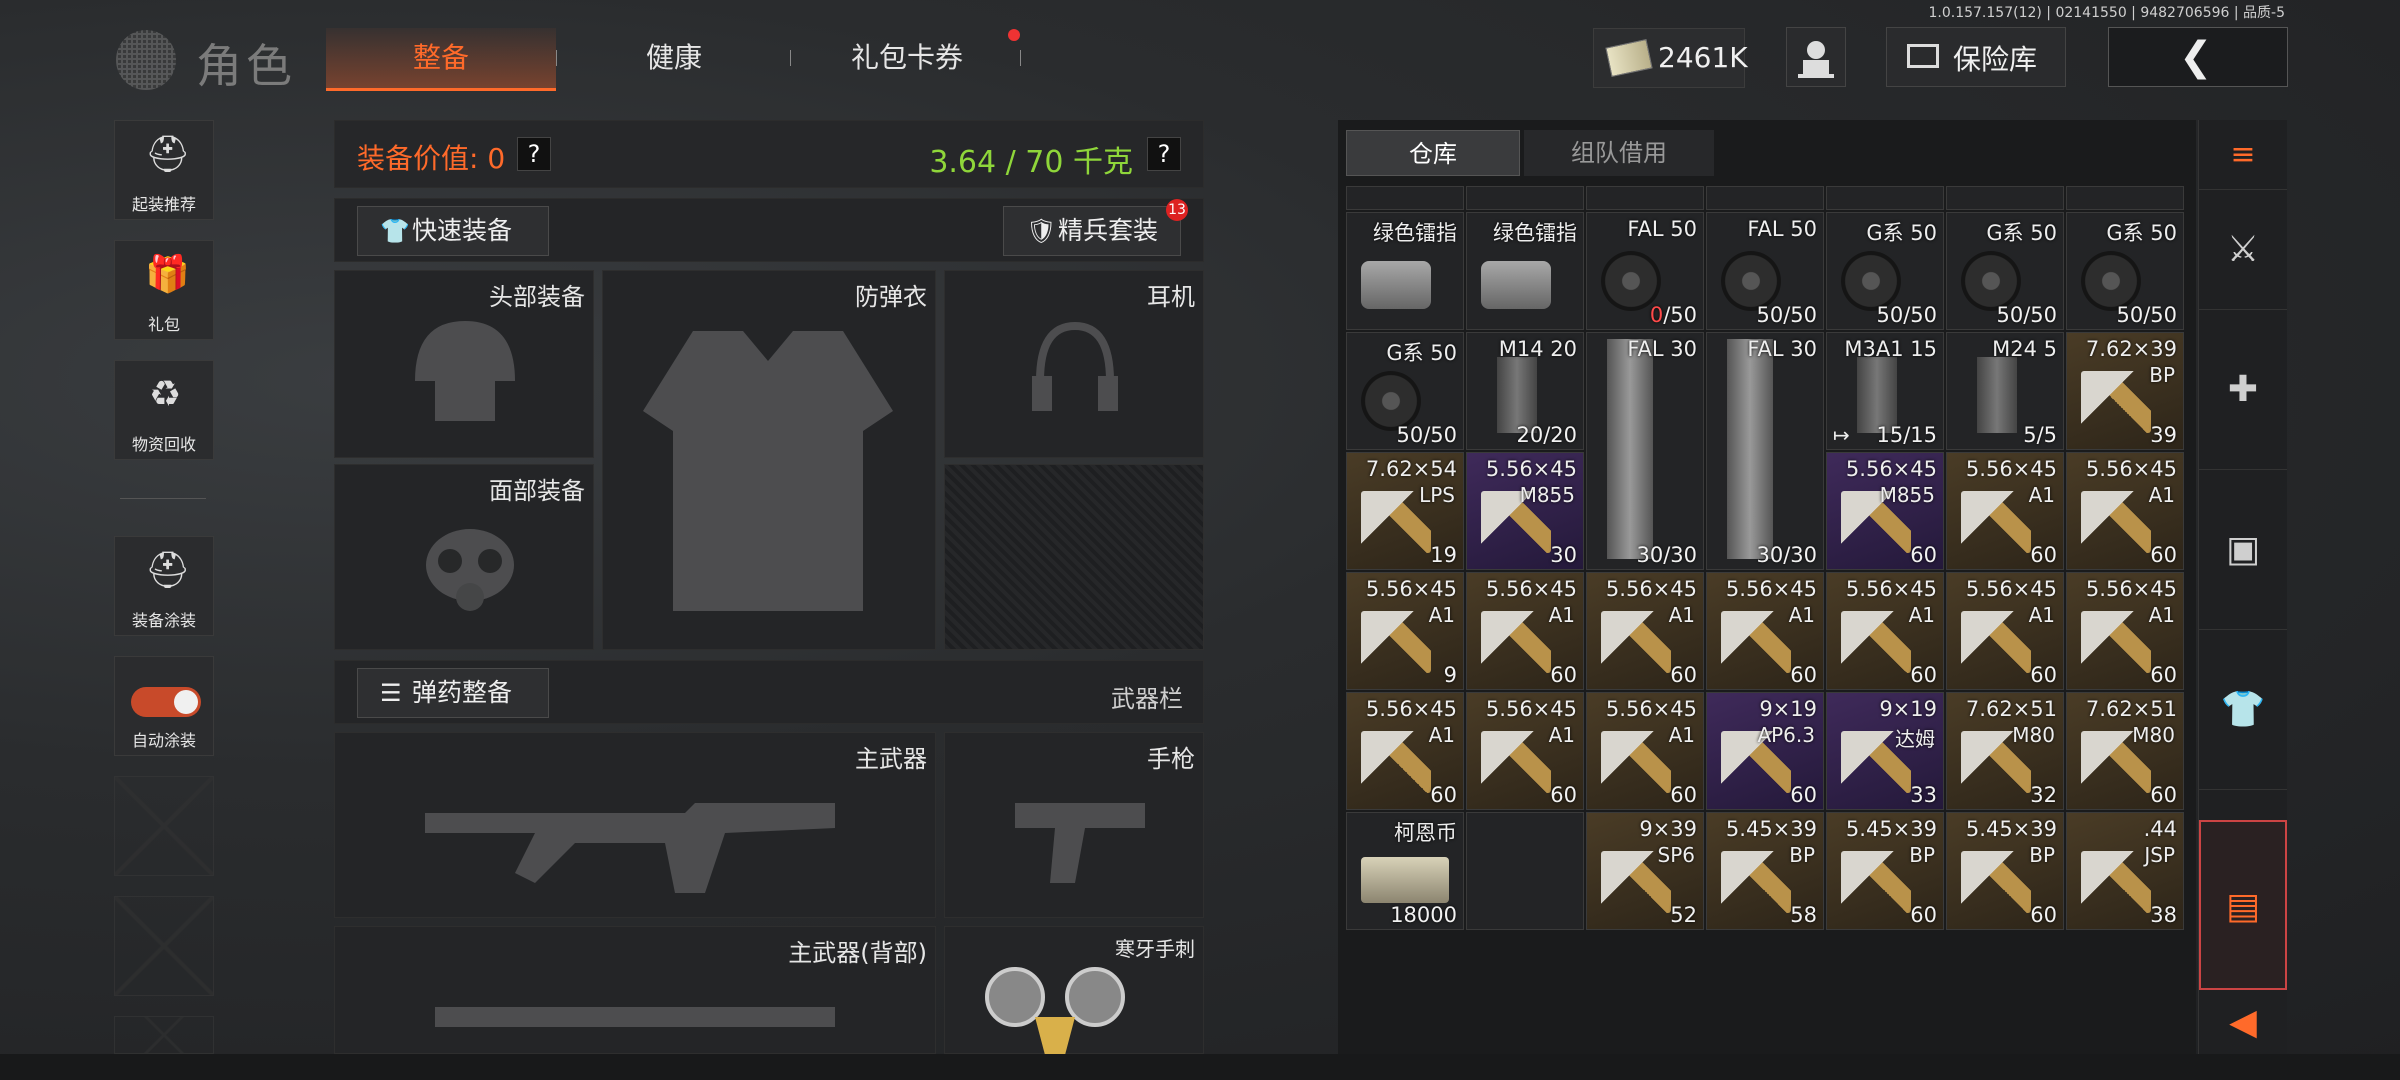 Image resolution: width=2400 pixels, height=1080 pixels. Describe the element at coordinates (464, 557) in the screenshot. I see `face-slot: 面部装备` at that location.